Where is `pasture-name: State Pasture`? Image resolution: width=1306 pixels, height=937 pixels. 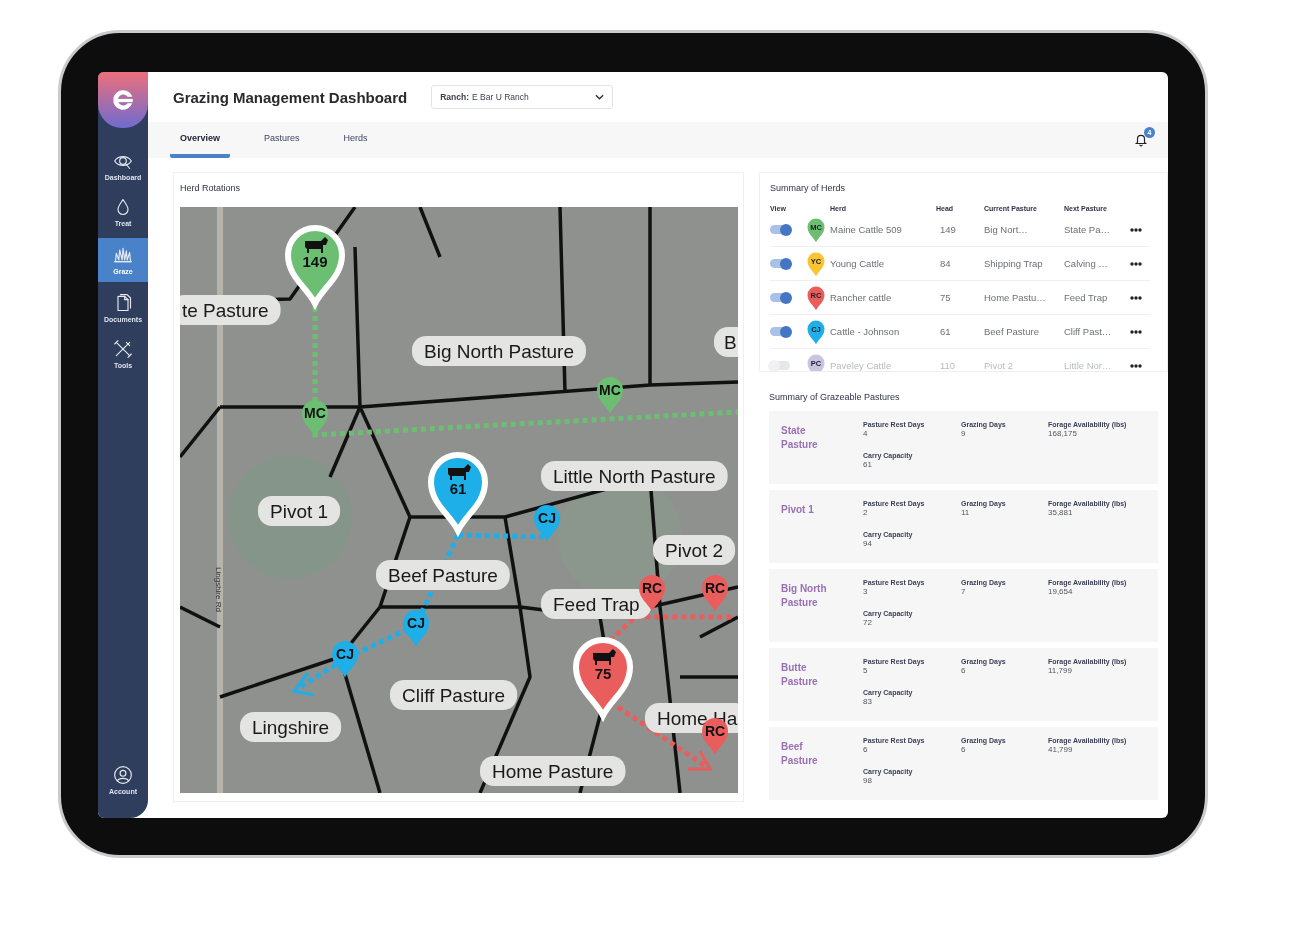 pasture-name: State Pasture is located at coordinates (800, 438).